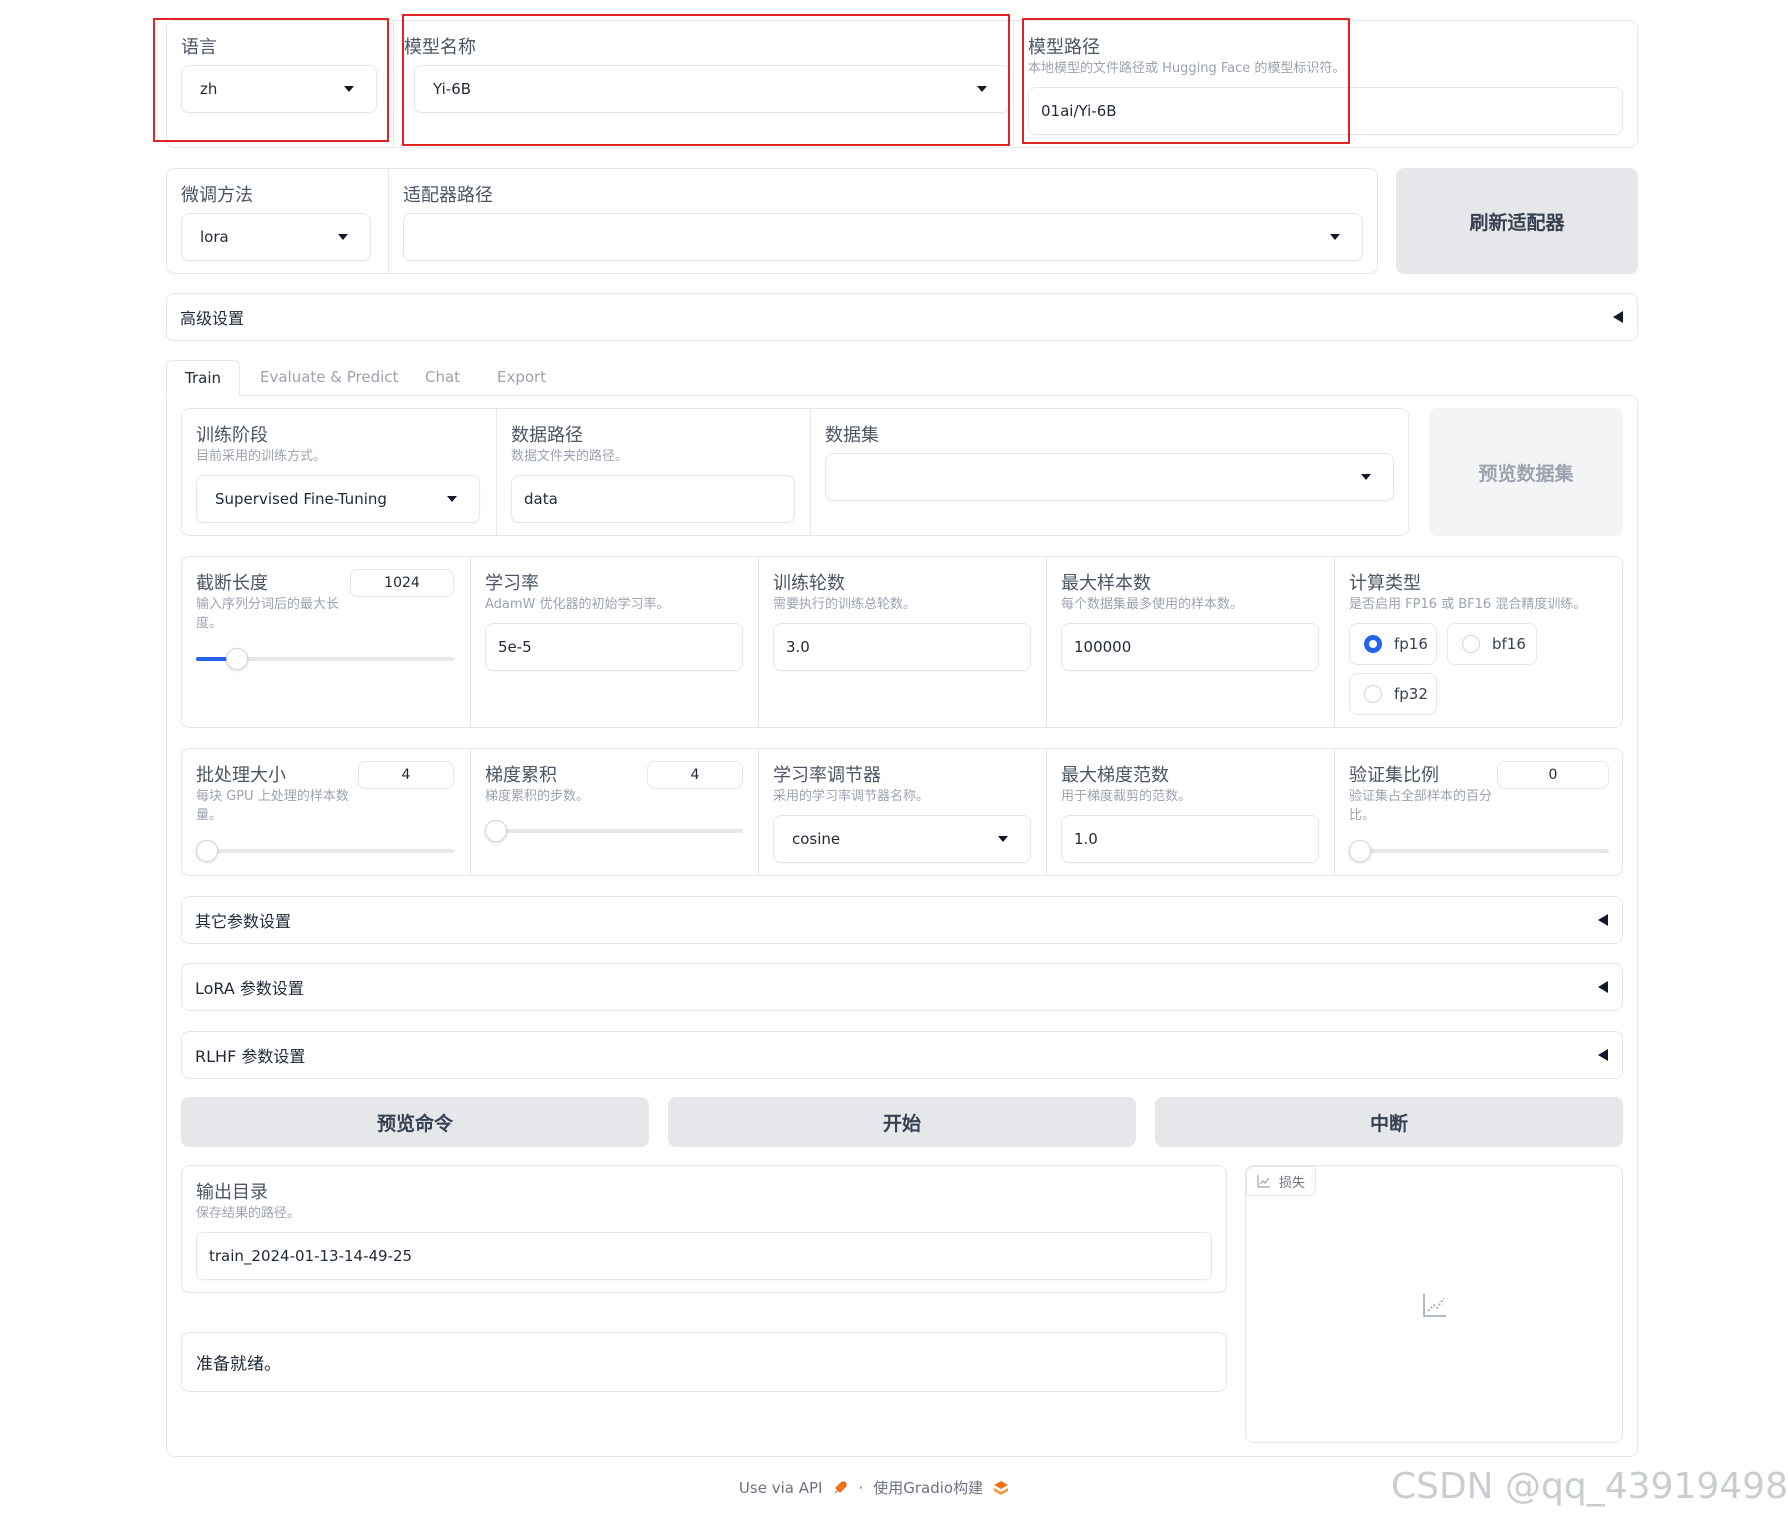 The image size is (1788, 1518). I want to click on finetune-row-panel: 微调方法 lora 适配器路径, so click(772, 221).